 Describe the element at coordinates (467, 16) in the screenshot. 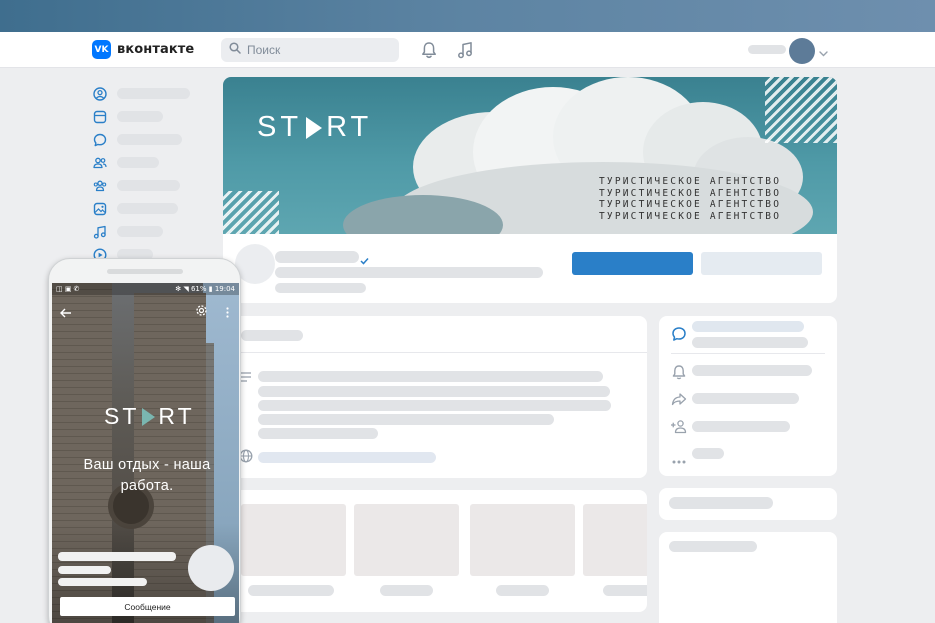

I see `browser-background-strip` at that location.